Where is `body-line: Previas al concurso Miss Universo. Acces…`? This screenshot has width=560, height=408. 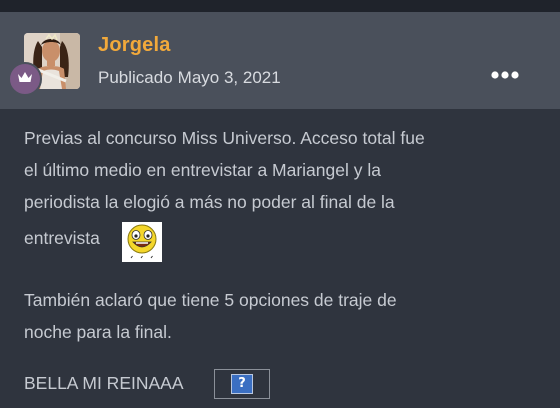 body-line: Previas al concurso Miss Universo. Acces… is located at coordinates (224, 138).